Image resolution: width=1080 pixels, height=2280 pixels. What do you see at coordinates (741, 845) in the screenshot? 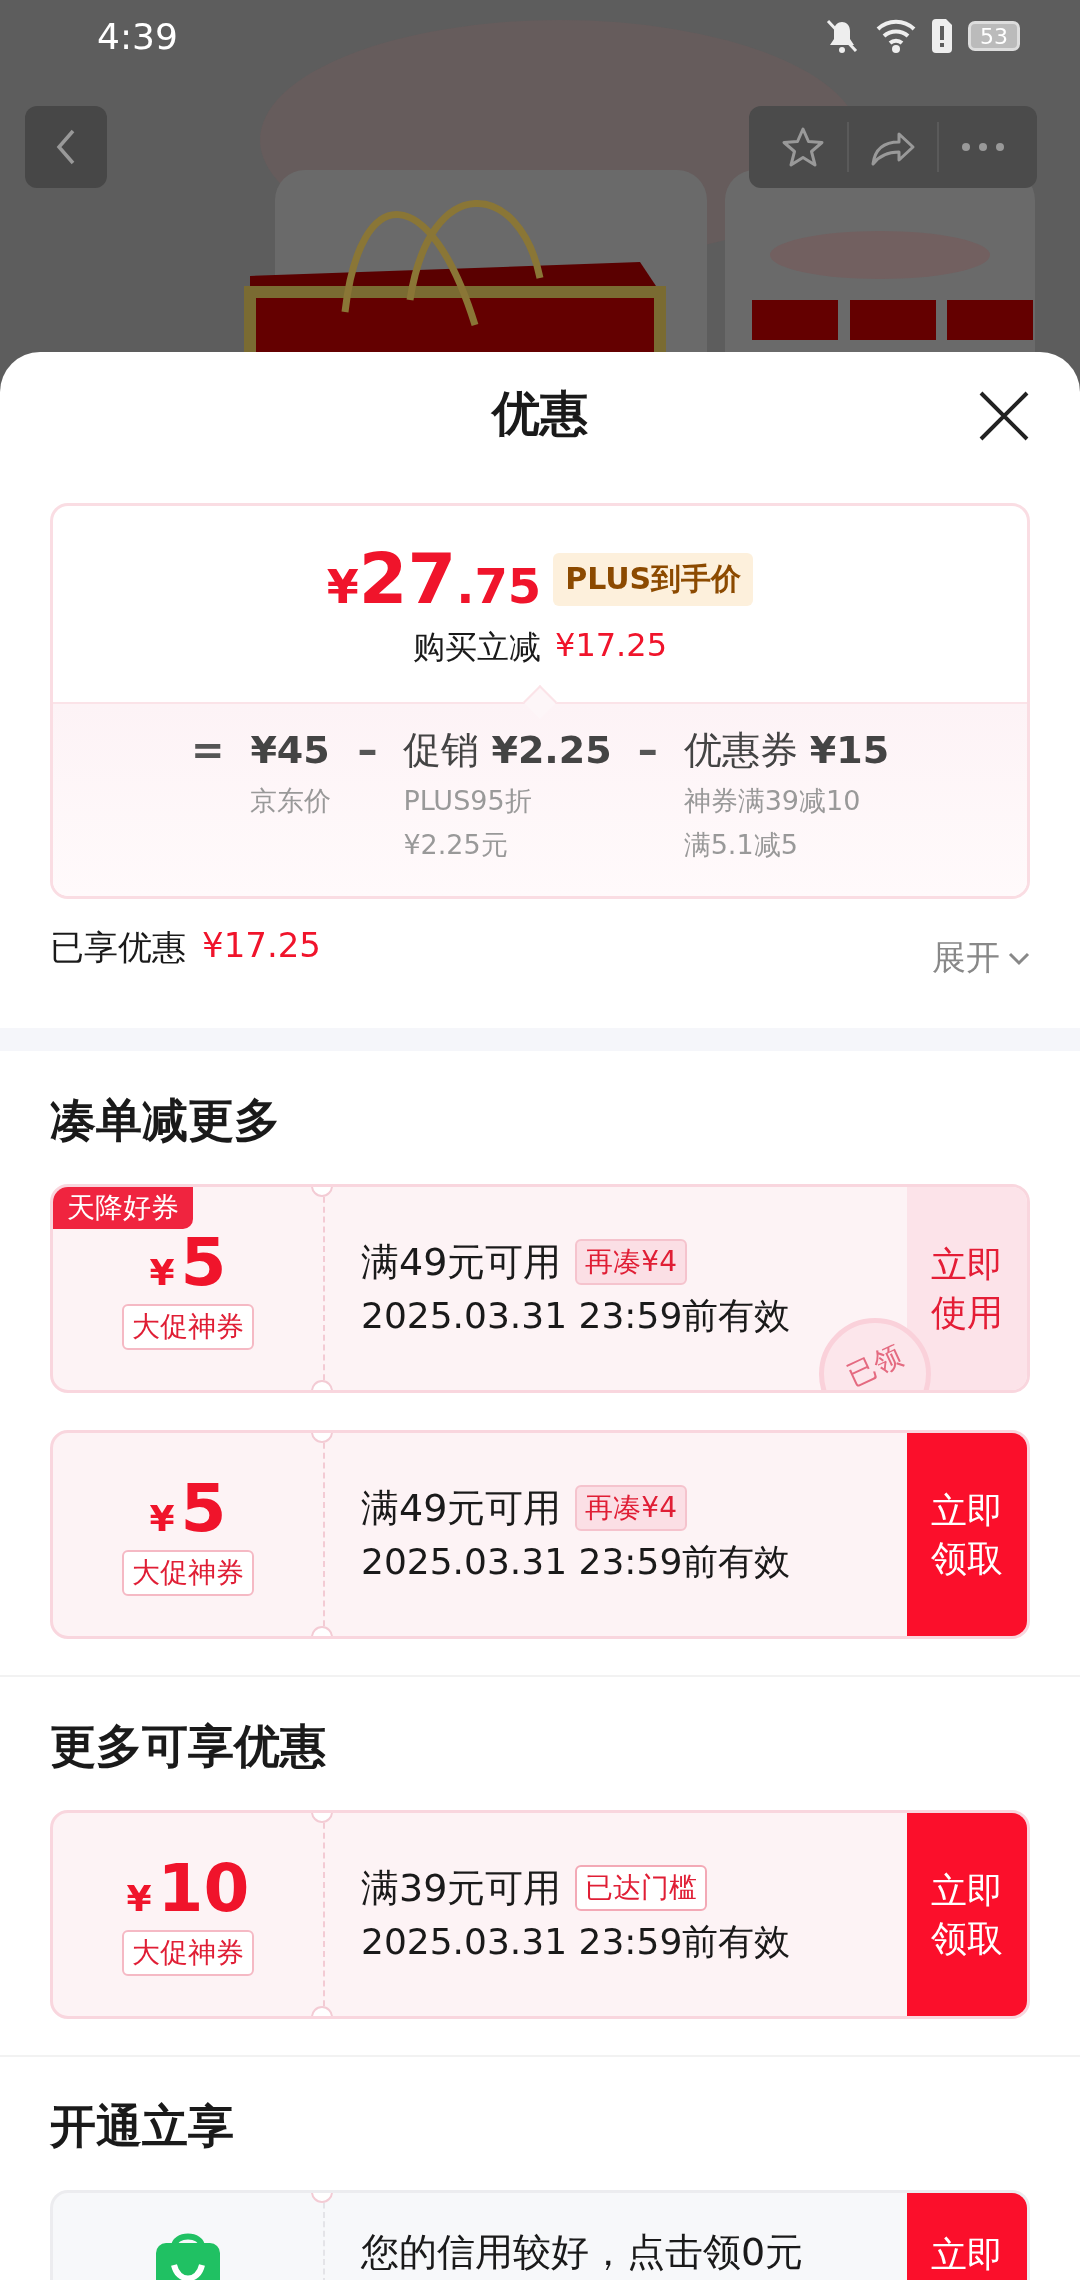
I see `breakdown-note: 满5.1减5` at bounding box center [741, 845].